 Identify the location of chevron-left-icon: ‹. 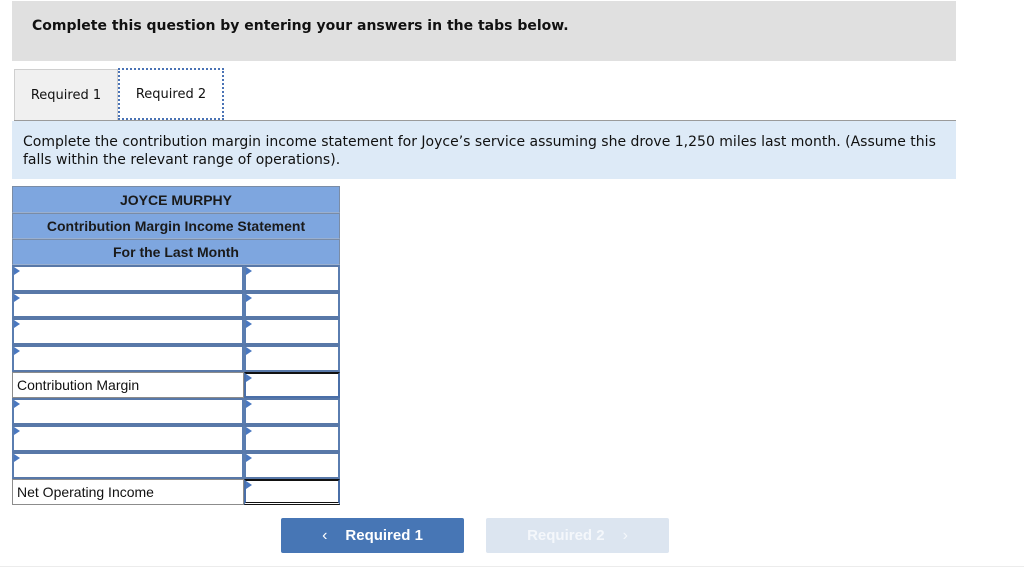
(325, 535).